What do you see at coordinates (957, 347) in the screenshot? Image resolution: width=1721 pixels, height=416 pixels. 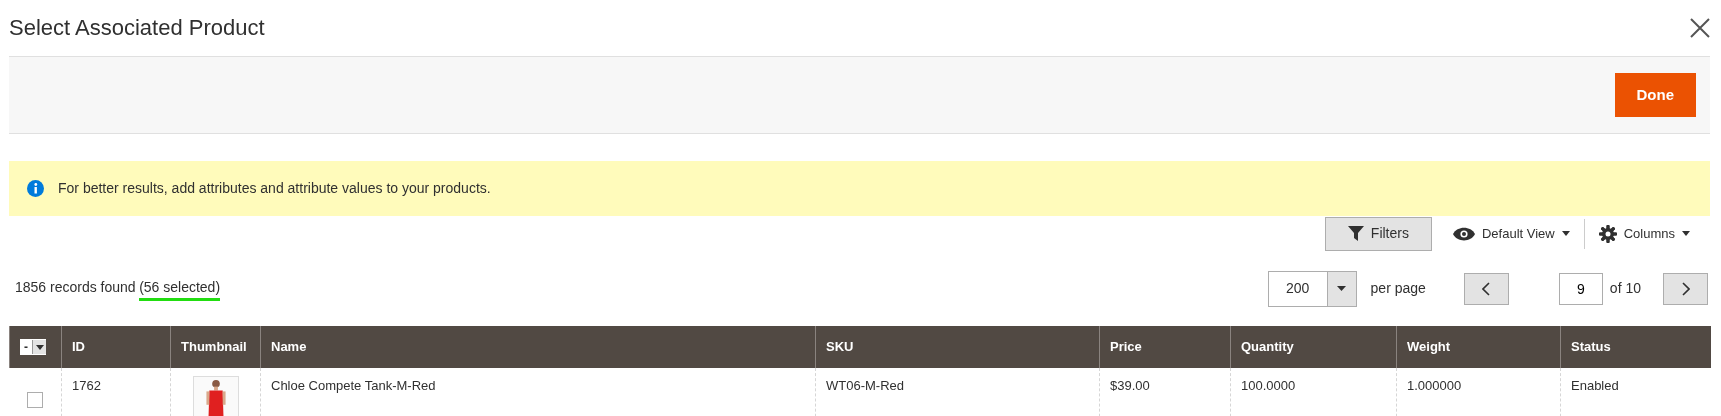 I see `column-header: SKU` at bounding box center [957, 347].